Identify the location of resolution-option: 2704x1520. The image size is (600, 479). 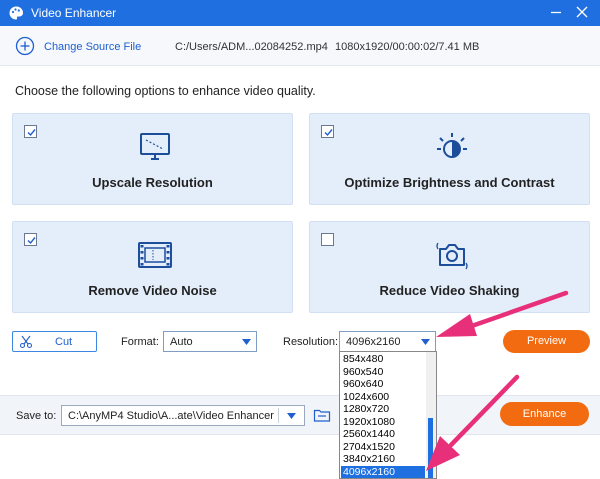
(383, 447).